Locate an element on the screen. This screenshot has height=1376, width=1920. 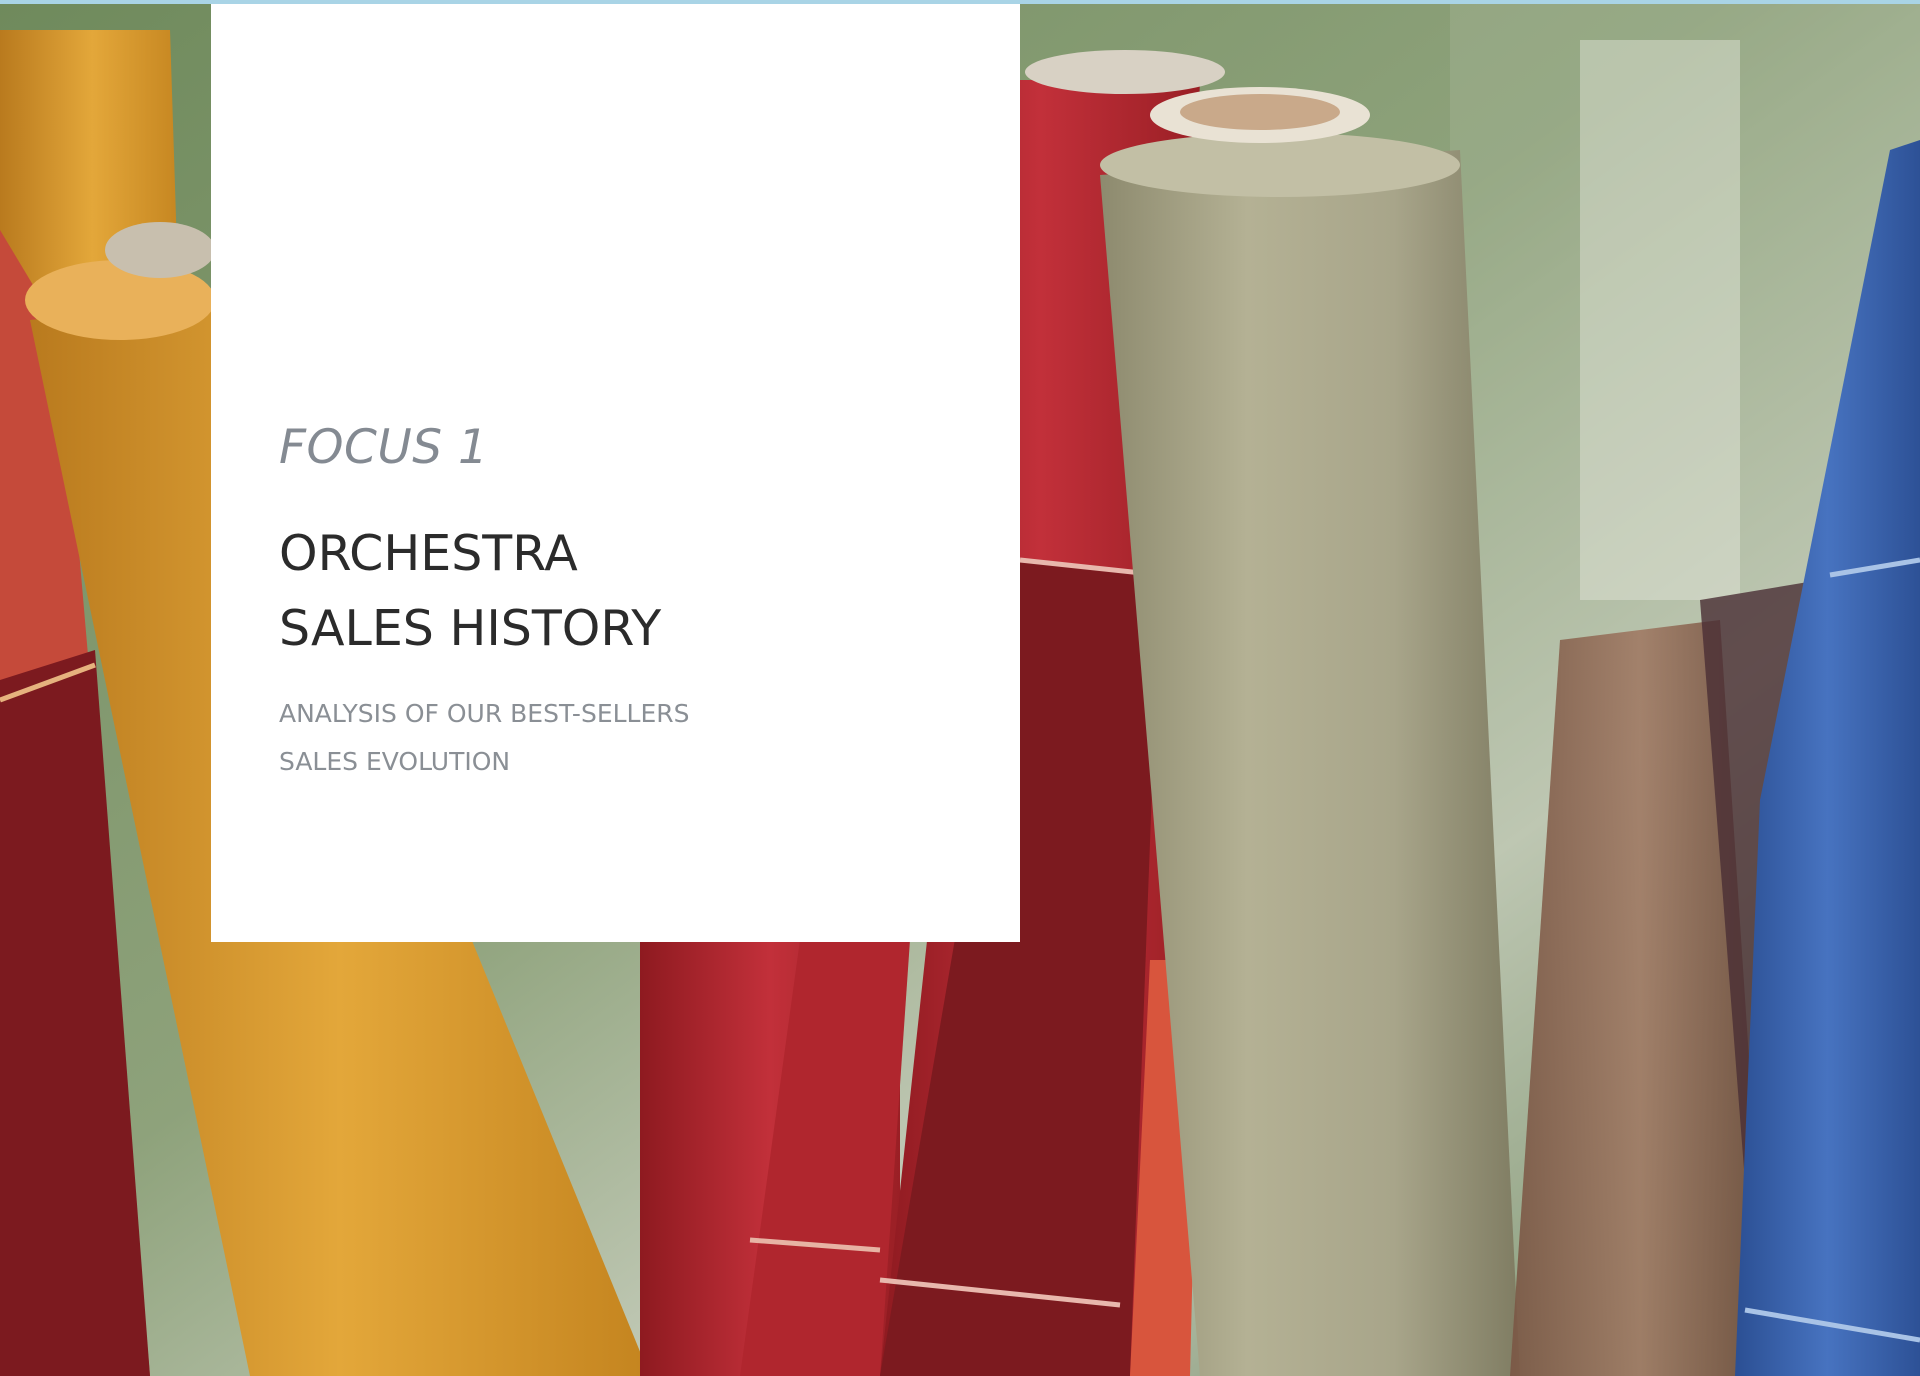
subtitle-line-2: SALES EVOLUTION is located at coordinates (395, 761).